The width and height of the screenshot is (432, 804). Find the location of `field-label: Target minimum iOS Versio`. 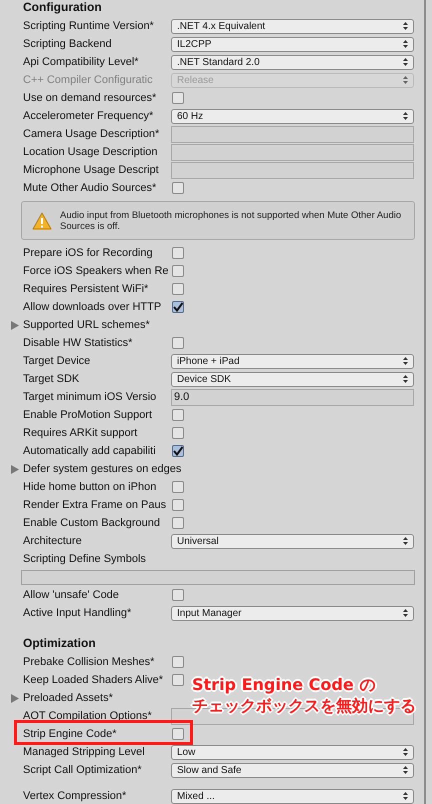

field-label: Target minimum iOS Versio is located at coordinates (90, 397).